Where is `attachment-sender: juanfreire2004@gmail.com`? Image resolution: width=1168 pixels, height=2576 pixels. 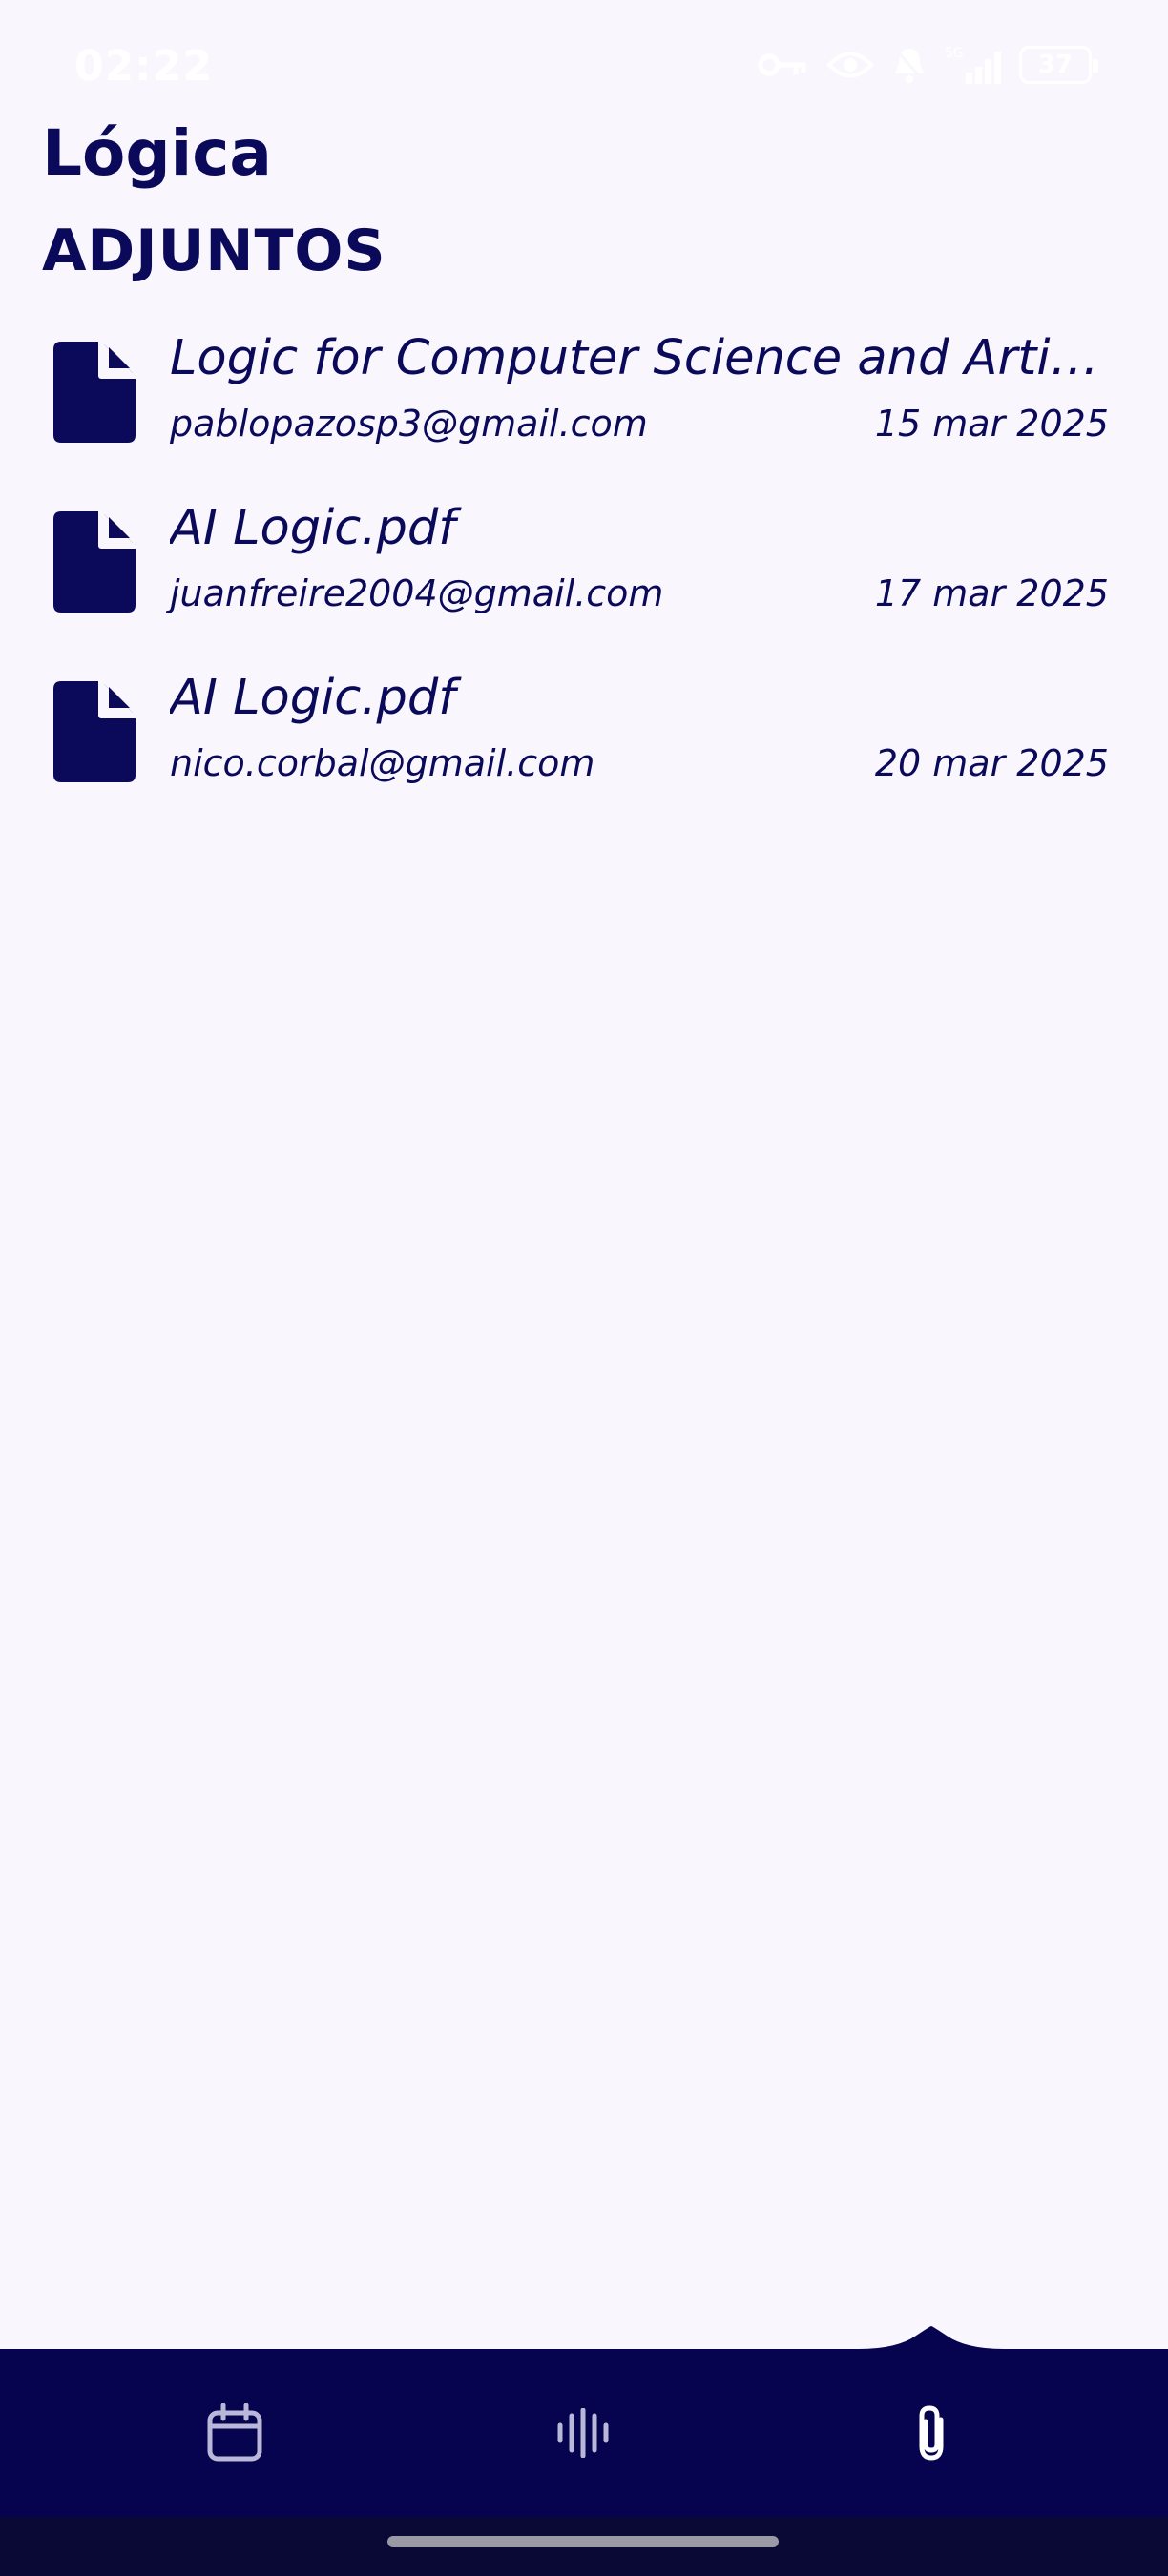 attachment-sender: juanfreire2004@gmail.com is located at coordinates (417, 593).